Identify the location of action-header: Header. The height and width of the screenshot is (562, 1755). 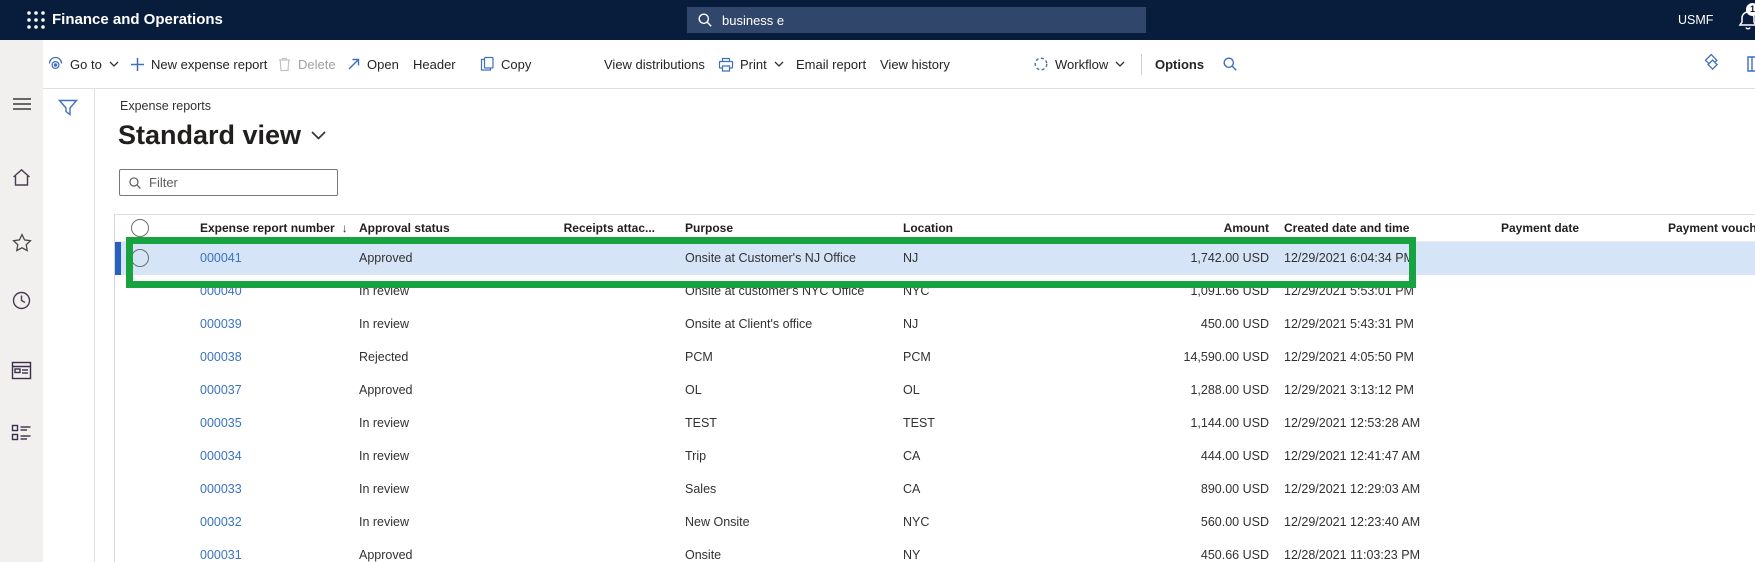
(434, 64).